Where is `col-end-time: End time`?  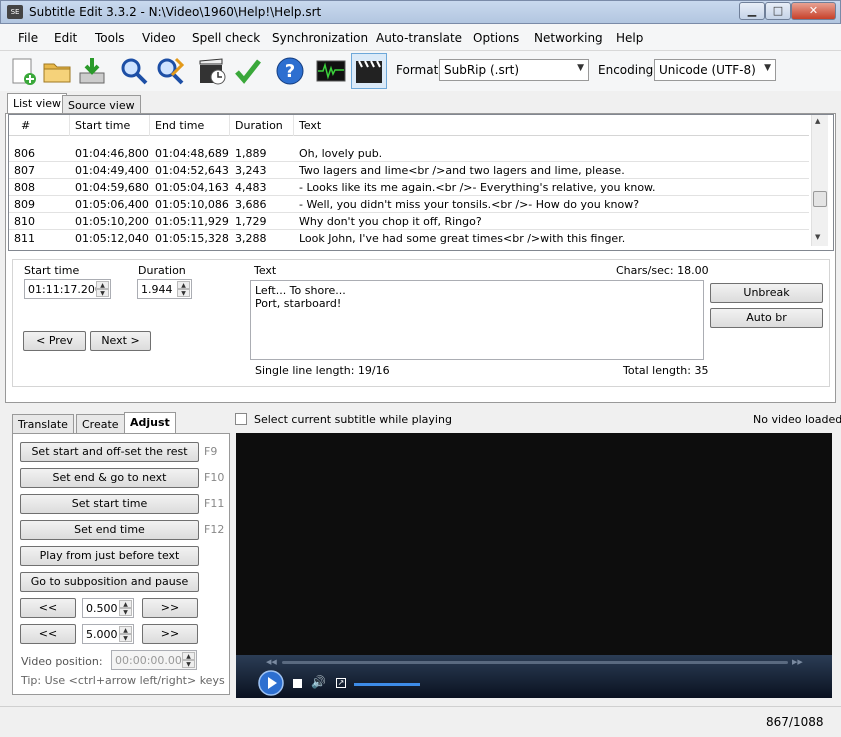 col-end-time: End time is located at coordinates (179, 125).